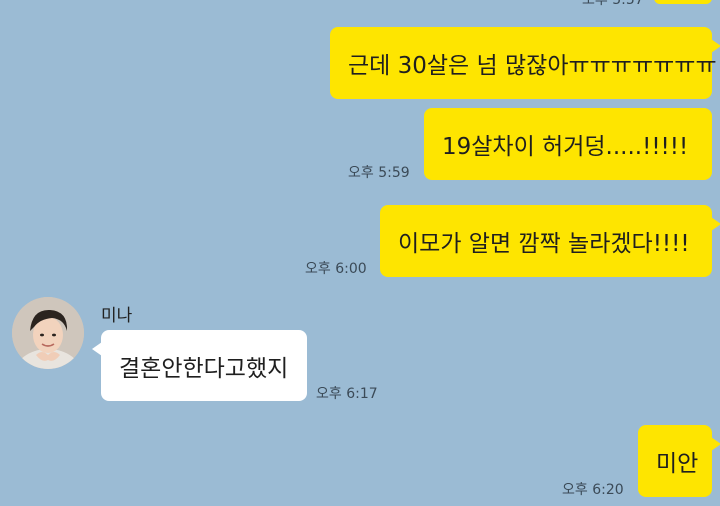  I want to click on message-bubble-sent: 미안, so click(679, 461).